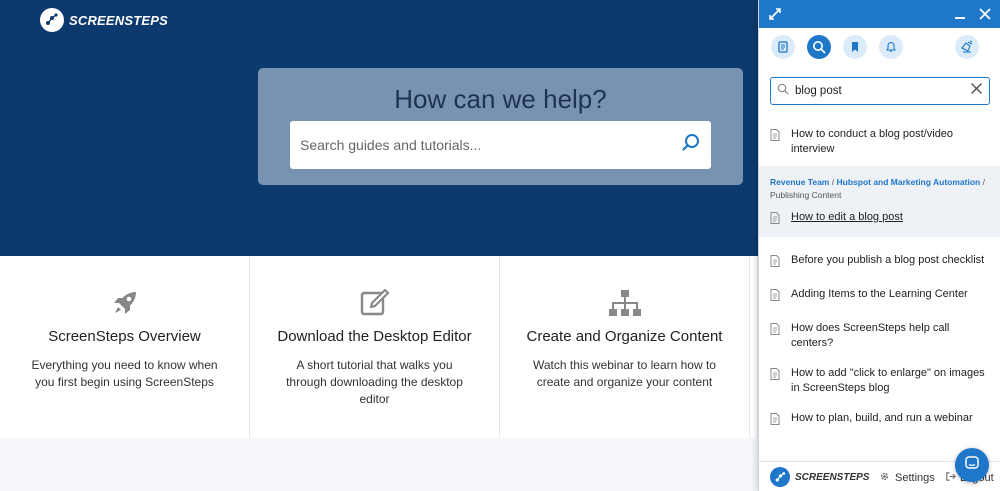 The image size is (1000, 491). Describe the element at coordinates (490, 145) in the screenshot. I see `site-search-input` at that location.